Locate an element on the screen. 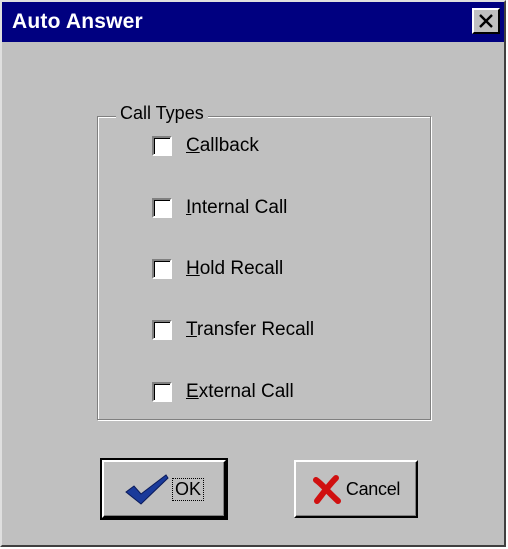  checkbox-label: Hold Recall is located at coordinates (235, 268).